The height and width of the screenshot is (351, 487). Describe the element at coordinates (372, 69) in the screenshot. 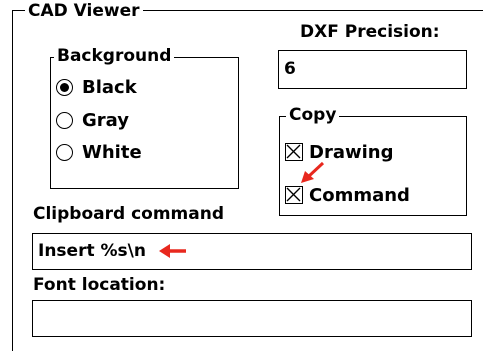

I see `dxf-precision-input: 6` at that location.